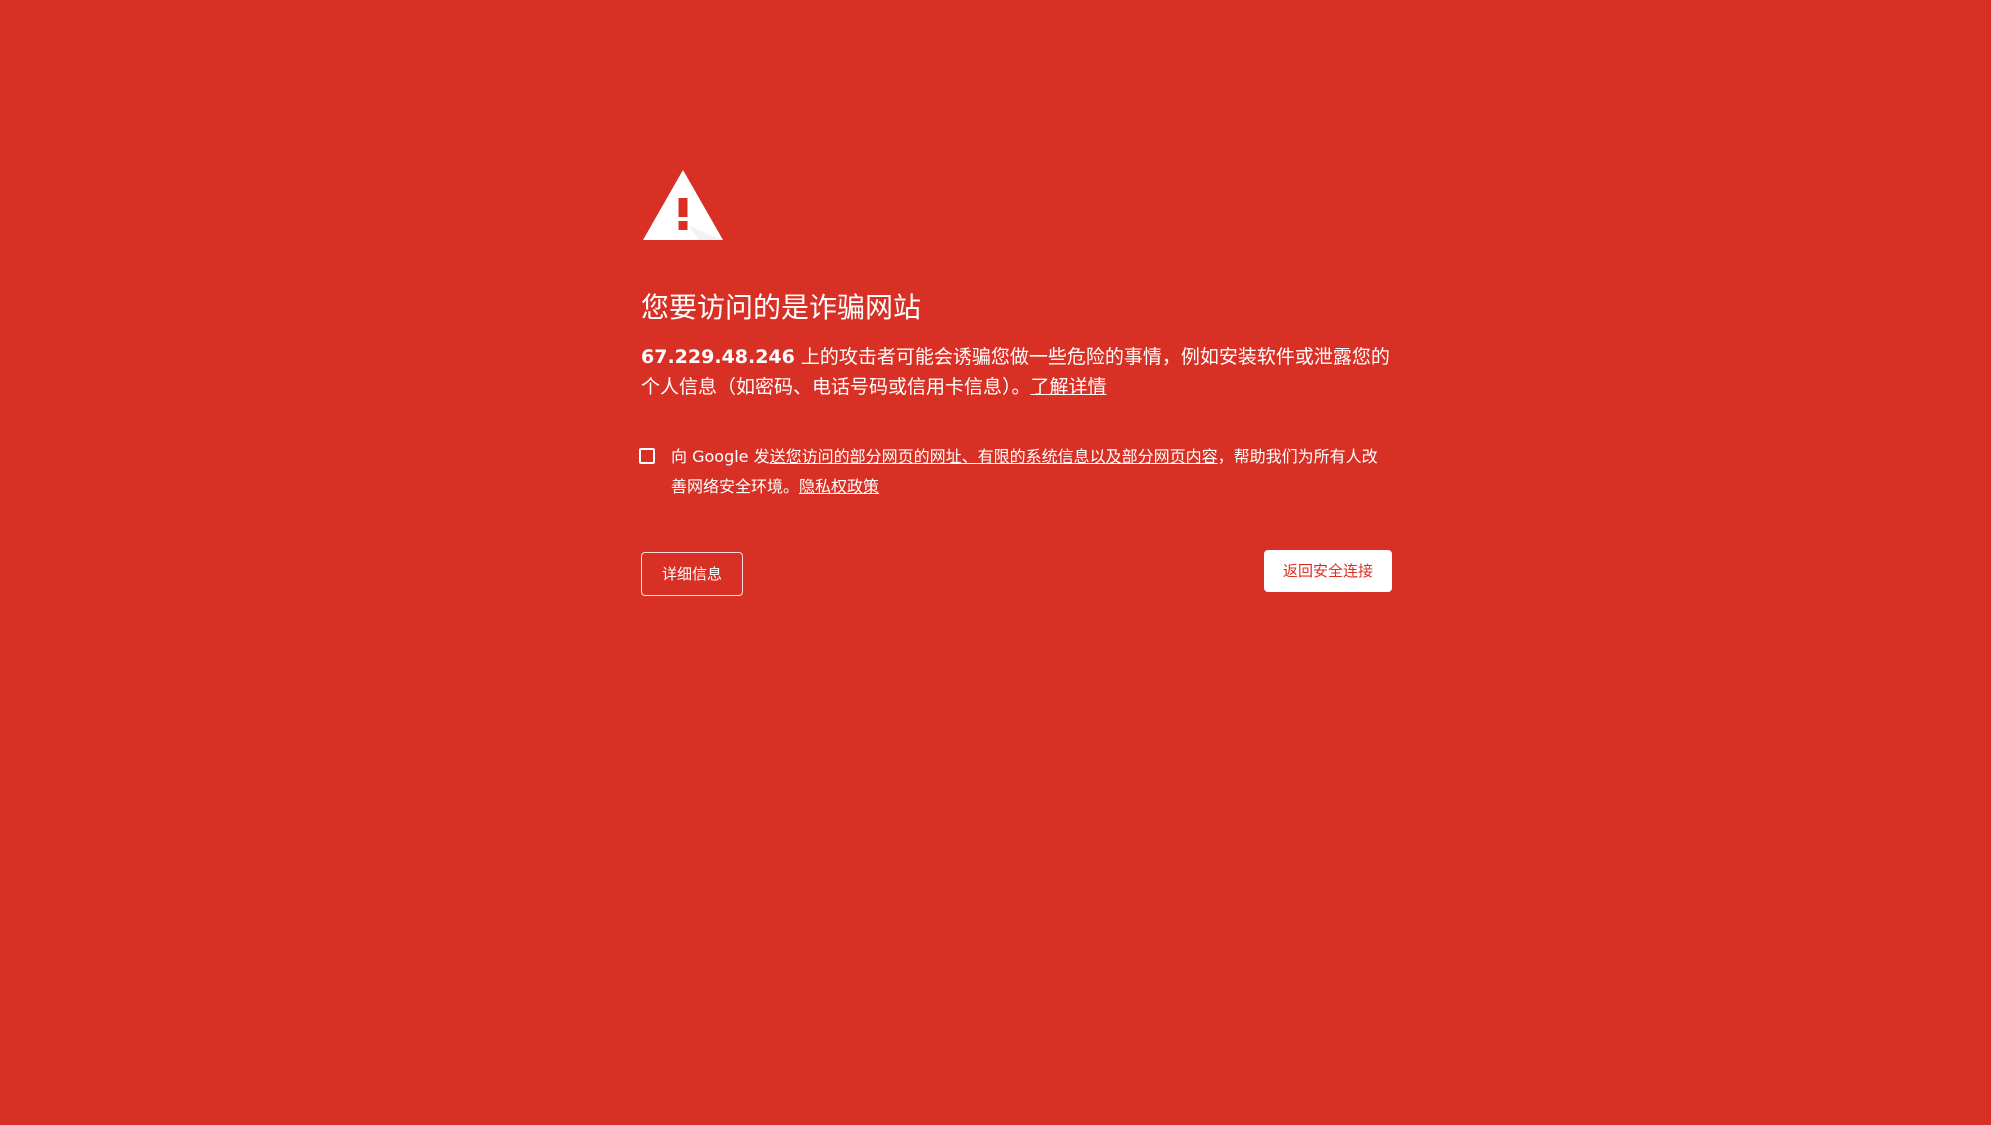 The width and height of the screenshot is (1991, 1125). Describe the element at coordinates (718, 357) in the screenshot. I see `site-host: 67.229.48.246` at that location.